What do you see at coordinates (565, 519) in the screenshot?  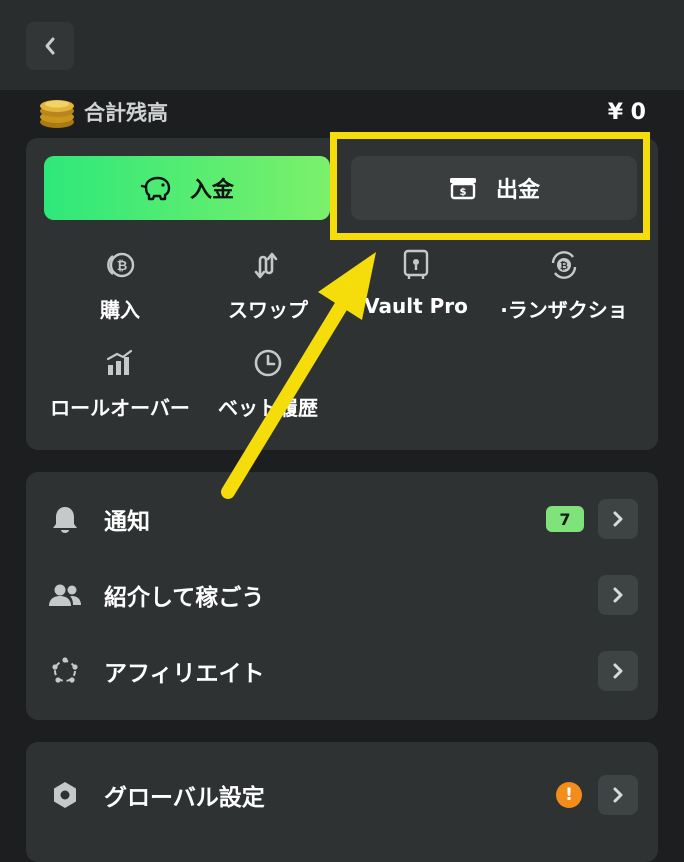 I see `notification-count-badge: 7` at bounding box center [565, 519].